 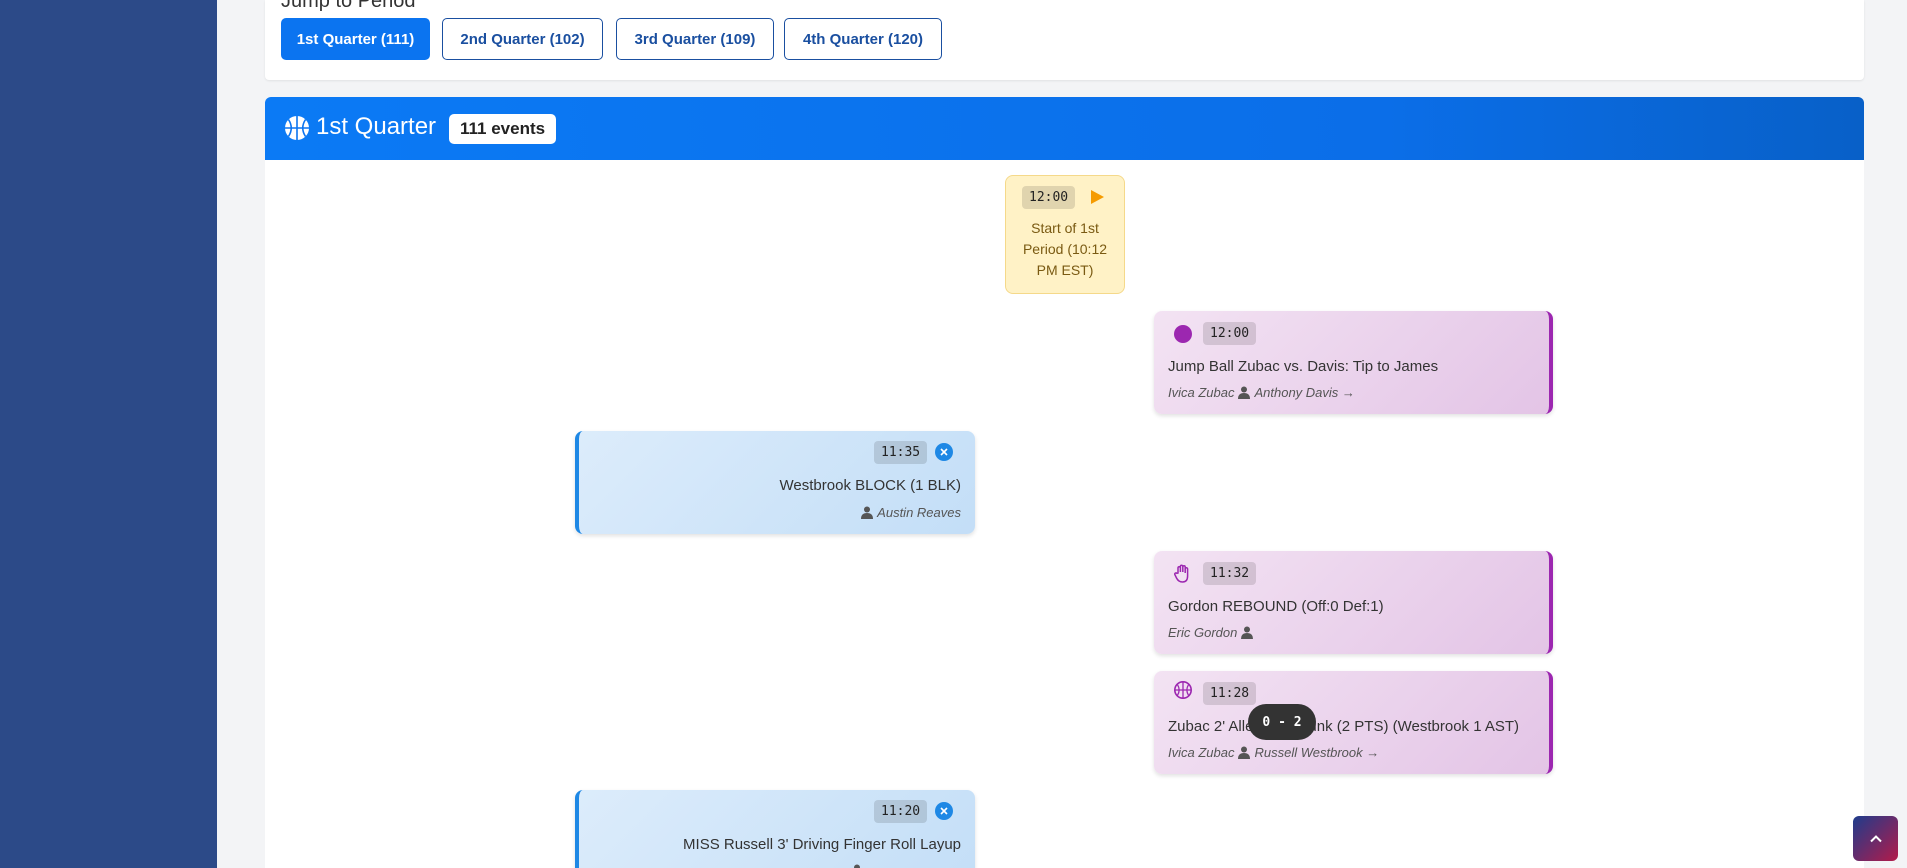 I want to click on event-start-period: 12:00 Start of 1st Period (10:12 PM EST), so click(x=1065, y=234).